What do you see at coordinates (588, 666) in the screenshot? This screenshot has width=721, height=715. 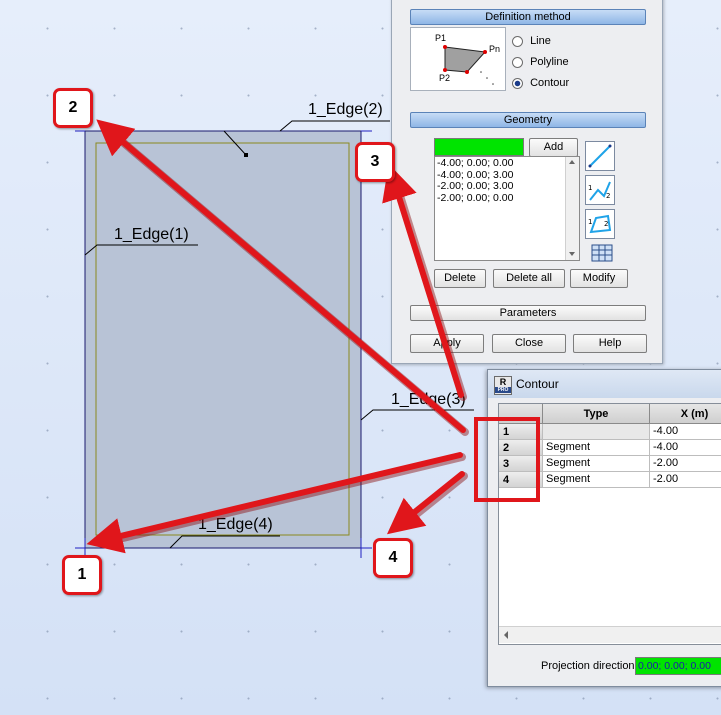 I see `projection-label: Projection direction` at bounding box center [588, 666].